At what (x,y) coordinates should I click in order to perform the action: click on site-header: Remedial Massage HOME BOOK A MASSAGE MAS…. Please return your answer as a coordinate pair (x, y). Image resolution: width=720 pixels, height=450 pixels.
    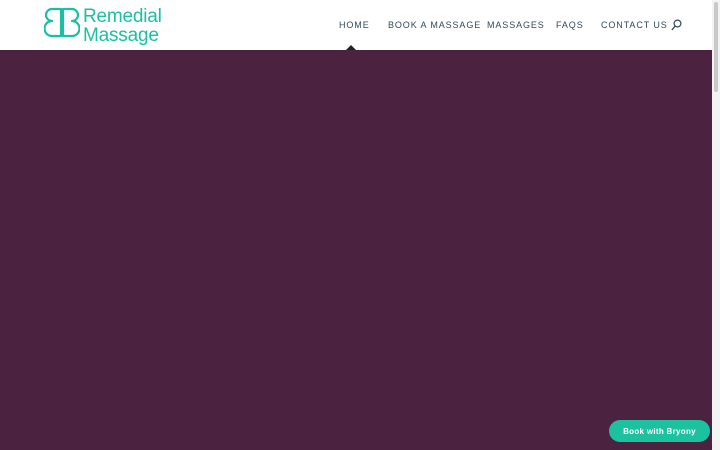
    Looking at the image, I should click on (356, 25).